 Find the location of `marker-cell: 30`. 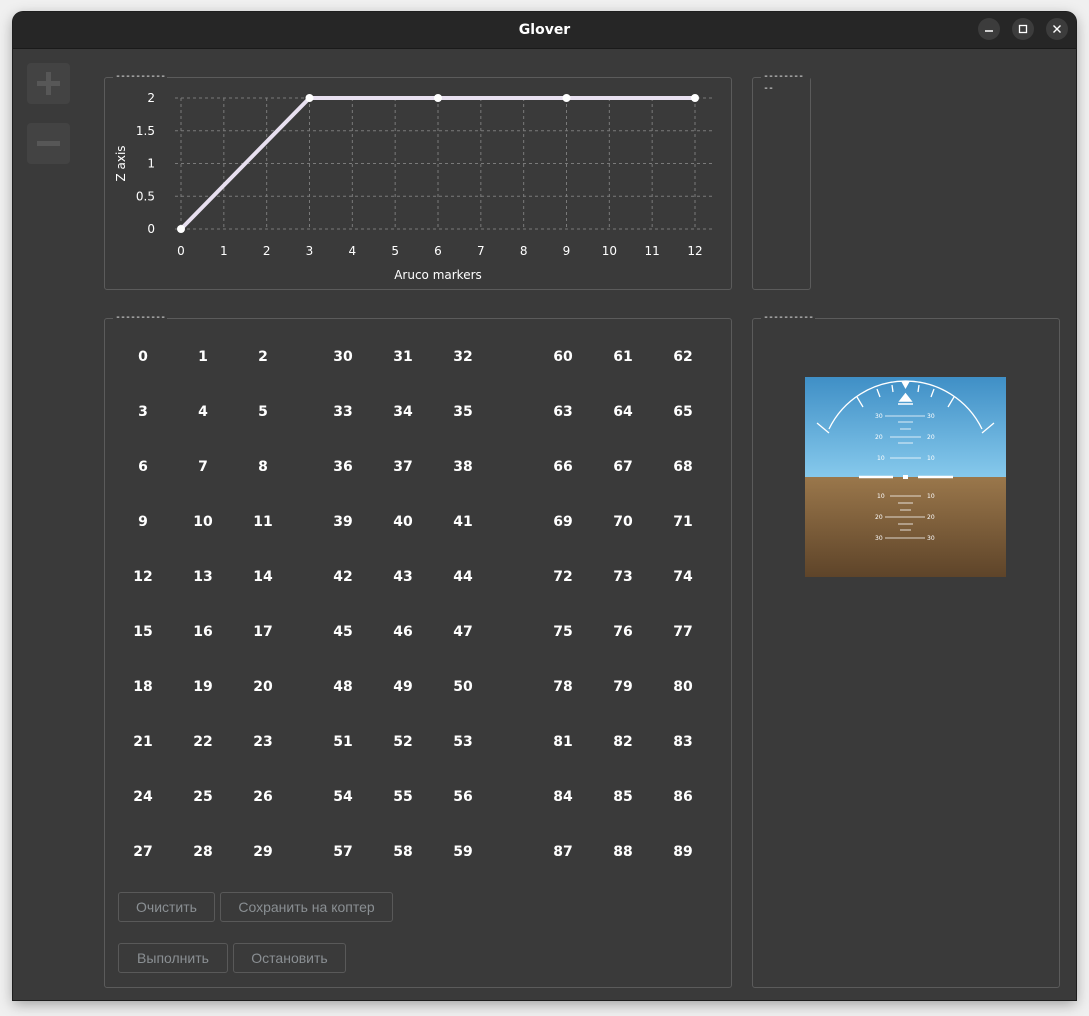

marker-cell: 30 is located at coordinates (343, 357).